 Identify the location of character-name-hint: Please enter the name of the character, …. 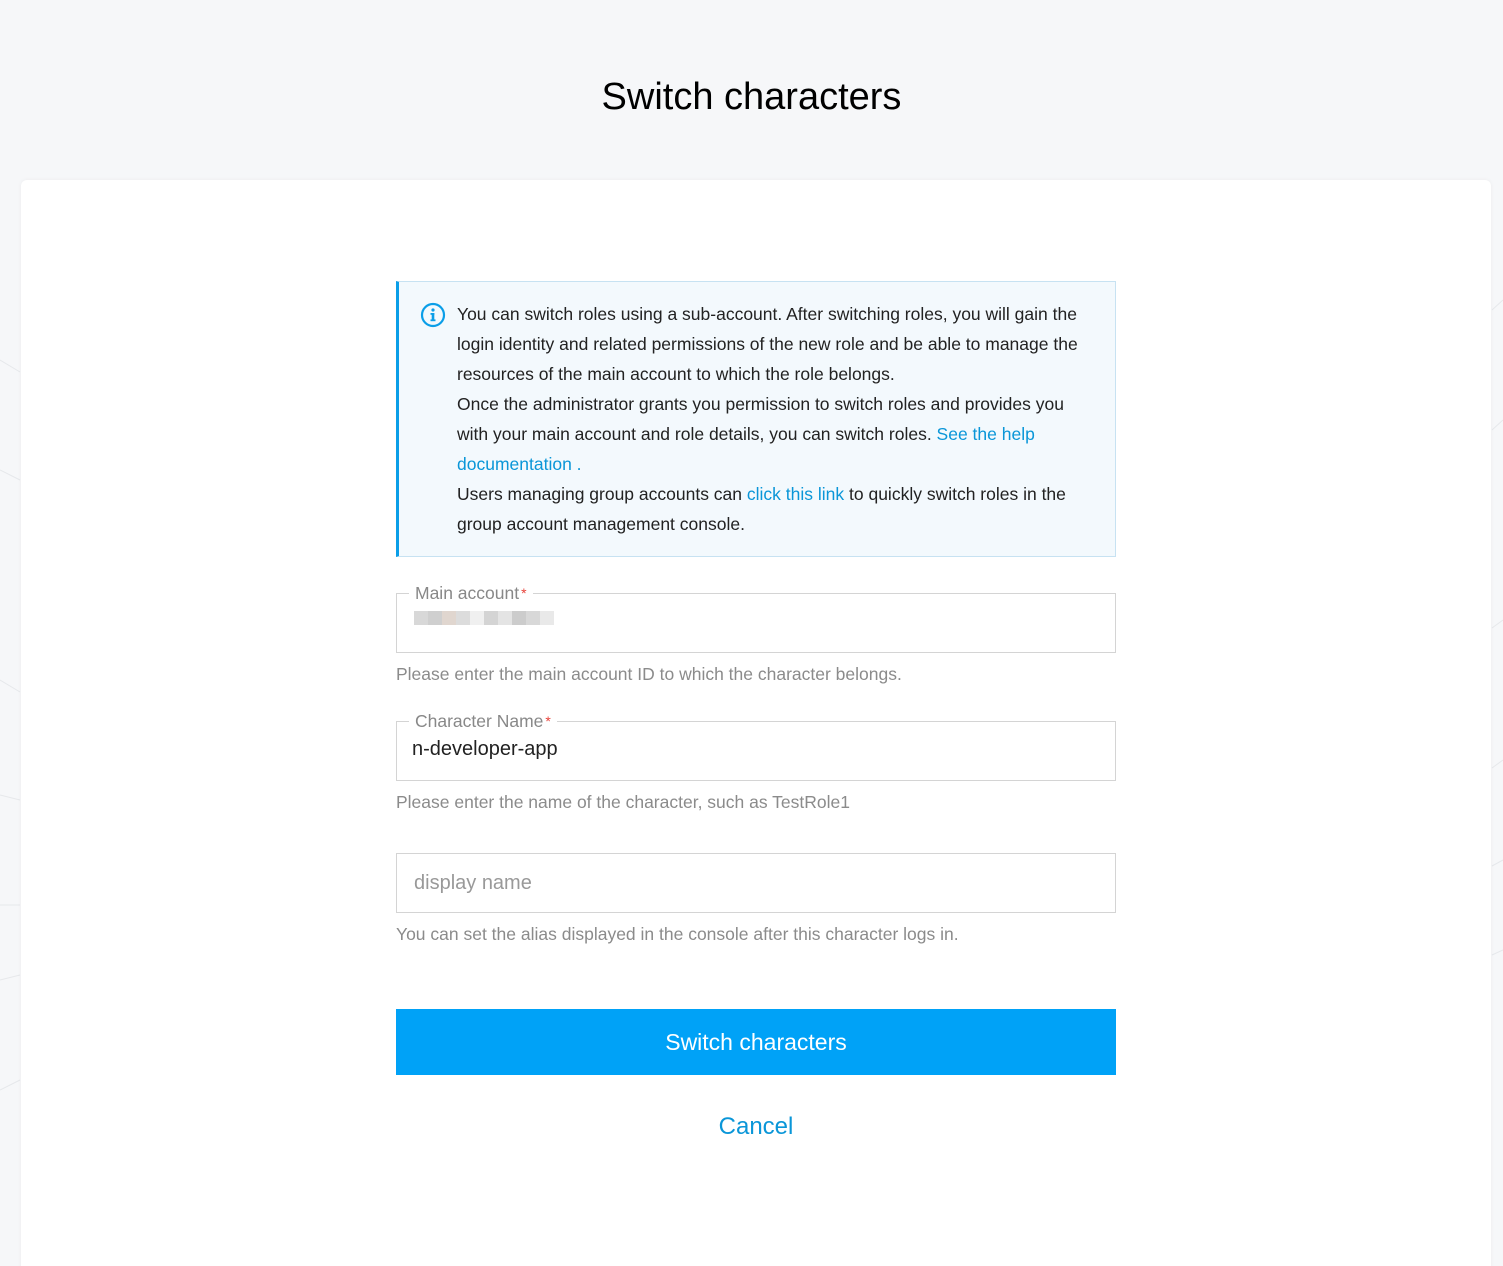
(623, 802).